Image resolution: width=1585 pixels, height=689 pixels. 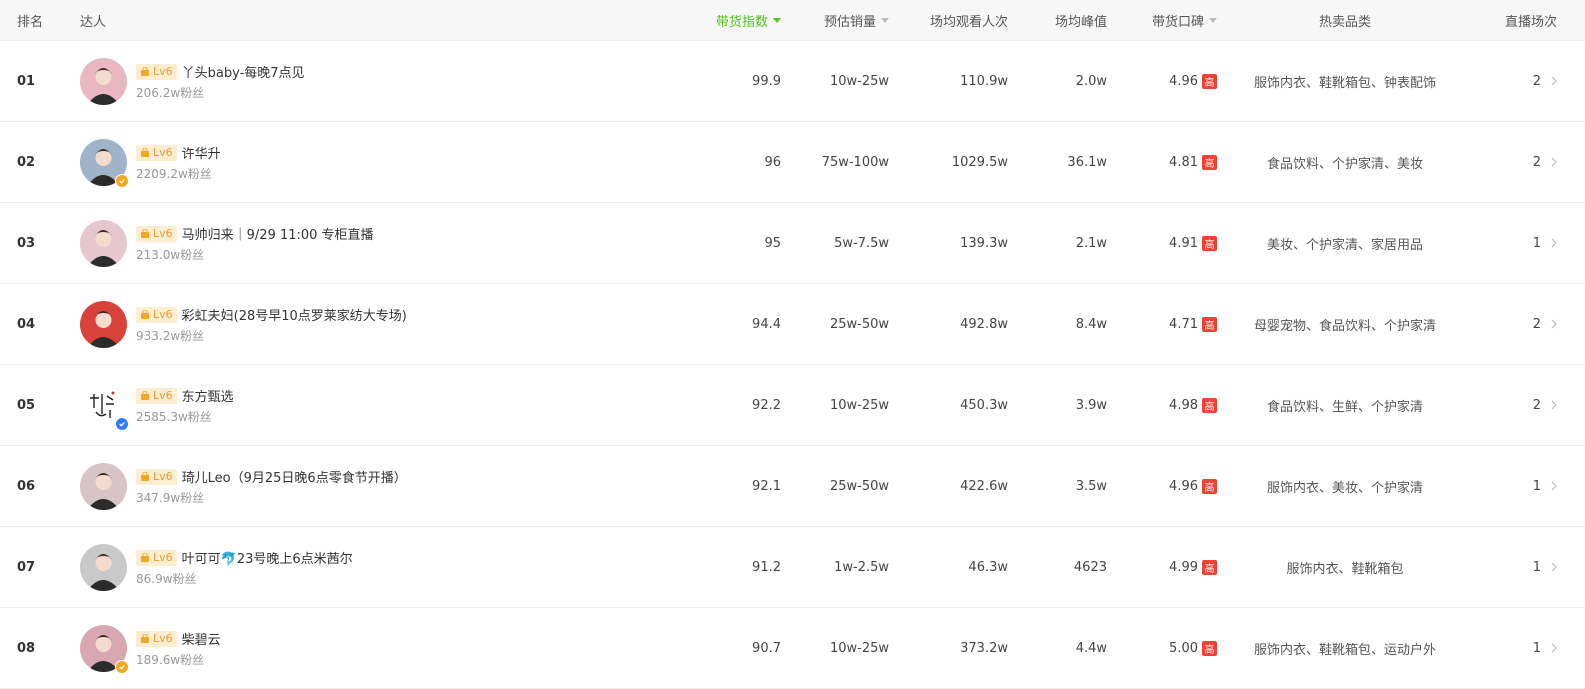 What do you see at coordinates (360, 405) in the screenshot?
I see `talent-cell: Lv6 东方甄选 2585.3w粉丝` at bounding box center [360, 405].